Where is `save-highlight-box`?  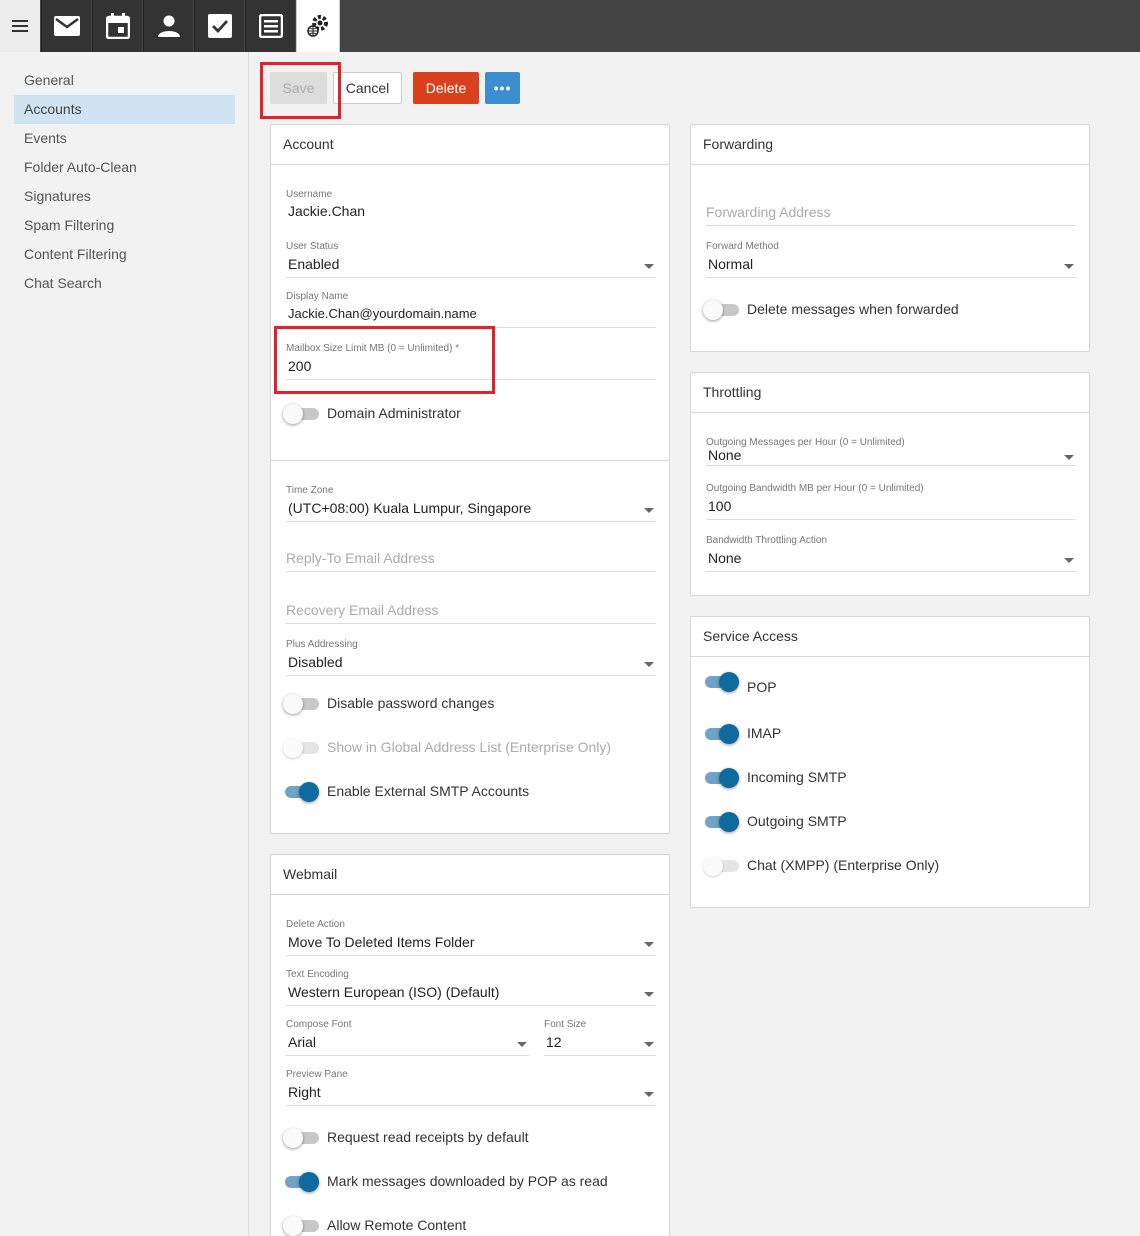 save-highlight-box is located at coordinates (300, 90).